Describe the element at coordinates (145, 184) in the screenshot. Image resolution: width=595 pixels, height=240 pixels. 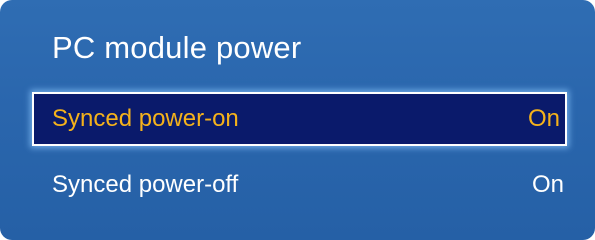
I see `menu-item-label: Synced power-off` at that location.